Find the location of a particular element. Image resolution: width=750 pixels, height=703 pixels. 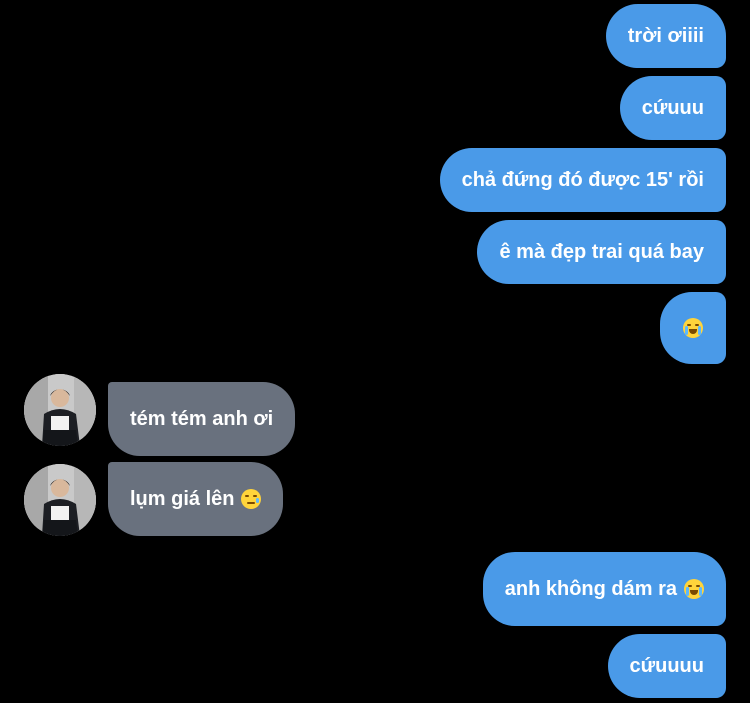

outgoing-message: cứuuu is located at coordinates (672, 108).